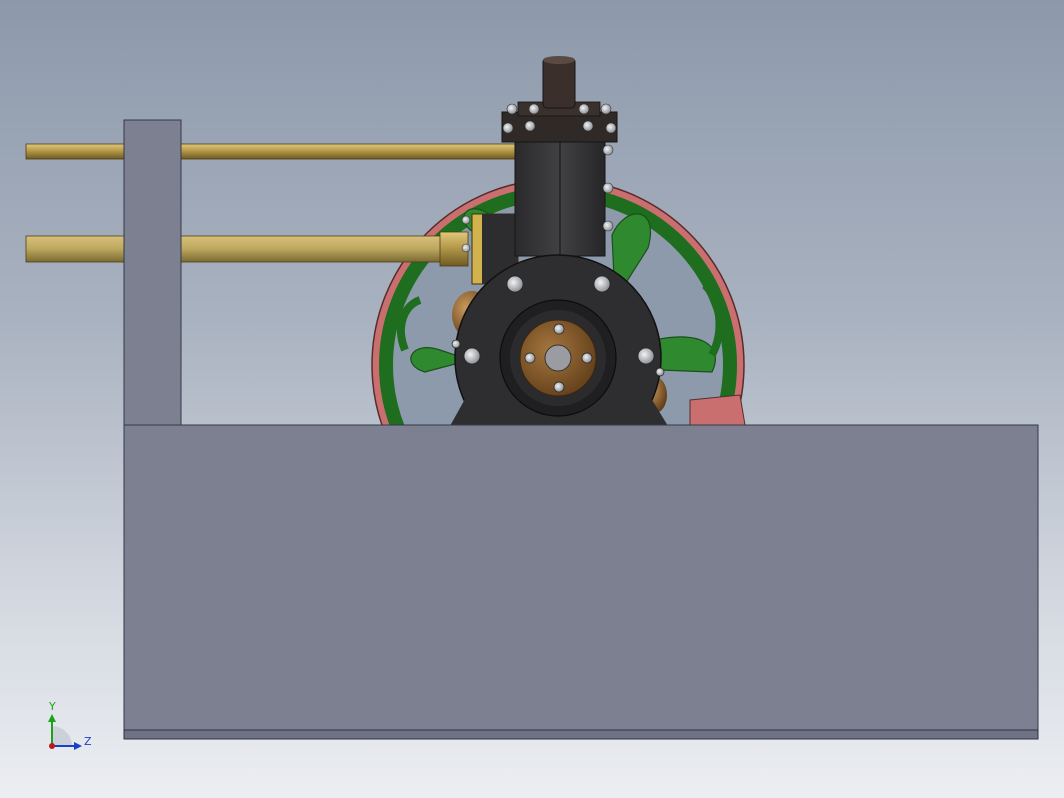 Image resolution: width=1064 pixels, height=798 pixels. I want to click on base-plinth, so click(581, 734).